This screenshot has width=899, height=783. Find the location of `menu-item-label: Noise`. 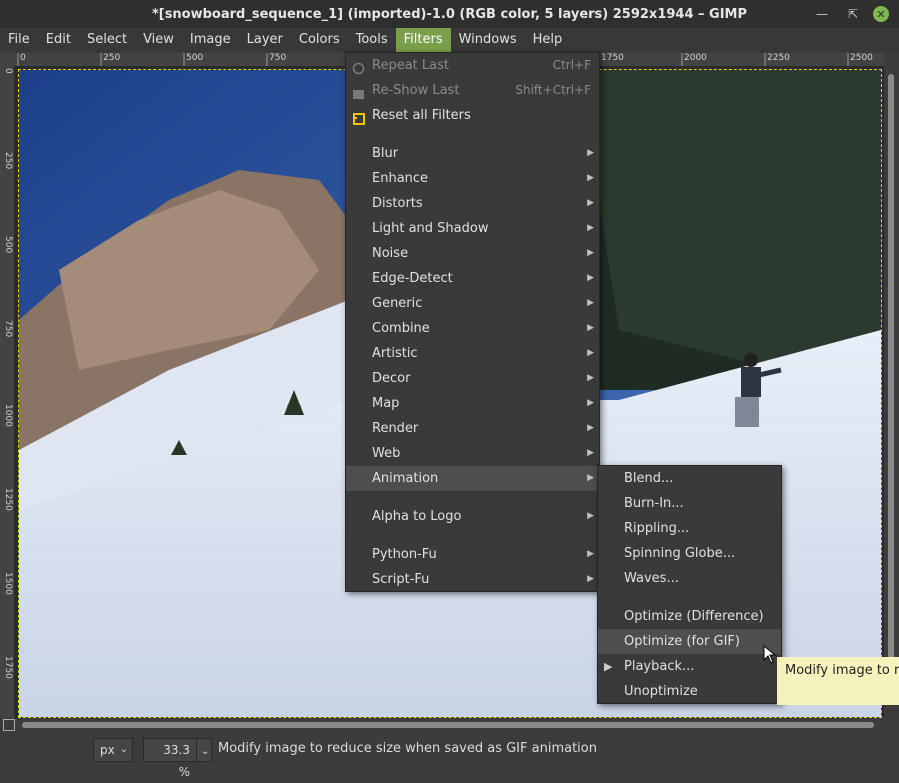

menu-item-label: Noise is located at coordinates (390, 253).